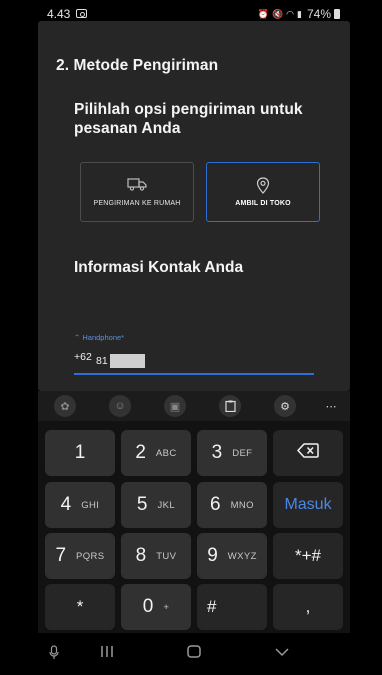 This screenshot has width=382, height=675. What do you see at coordinates (242, 556) in the screenshot?
I see `key-letters: WXYZ` at bounding box center [242, 556].